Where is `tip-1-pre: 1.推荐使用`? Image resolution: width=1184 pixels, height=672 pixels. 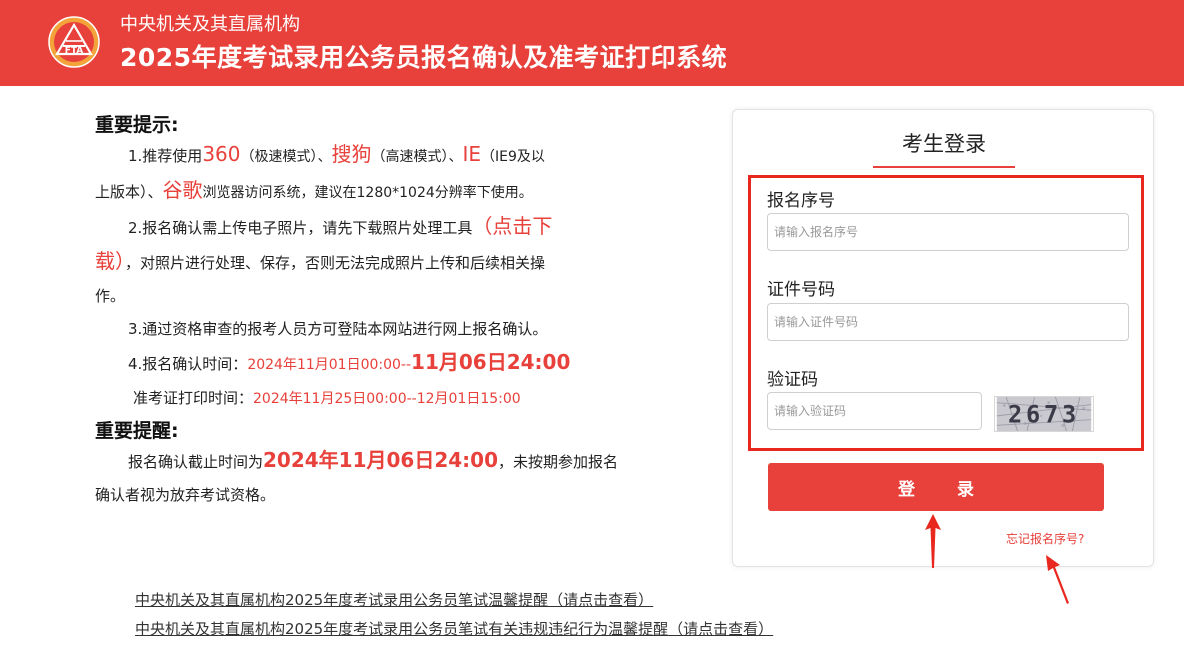 tip-1-pre: 1.推荐使用 is located at coordinates (165, 156).